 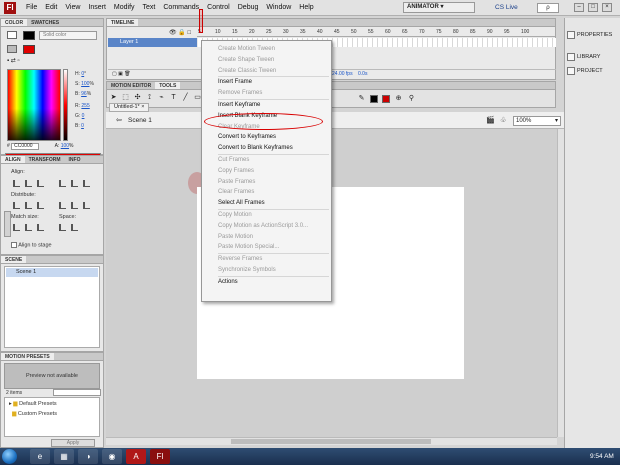 I want to click on tab-scene: SCENE, so click(x=14, y=259).